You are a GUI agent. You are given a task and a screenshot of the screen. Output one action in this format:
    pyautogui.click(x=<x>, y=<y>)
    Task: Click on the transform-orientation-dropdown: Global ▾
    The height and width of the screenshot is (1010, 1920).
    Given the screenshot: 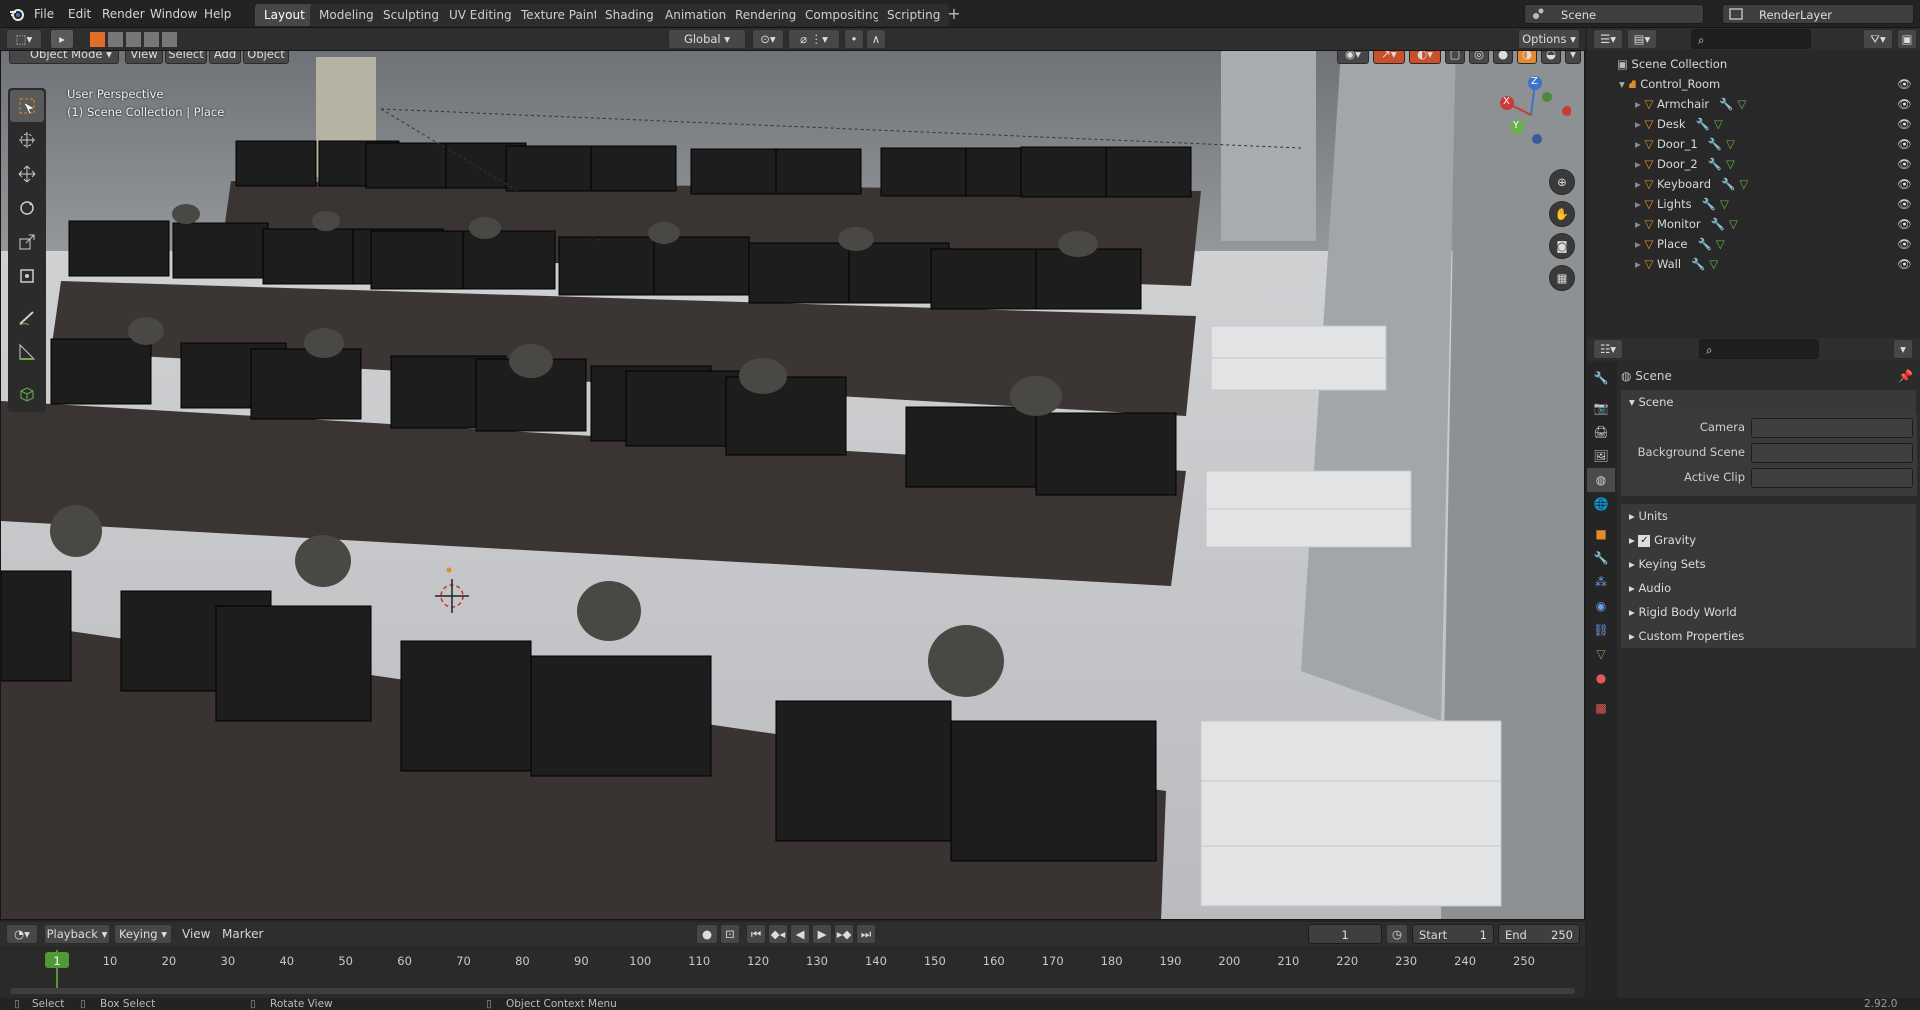 What is the action you would take?
    pyautogui.click(x=707, y=39)
    